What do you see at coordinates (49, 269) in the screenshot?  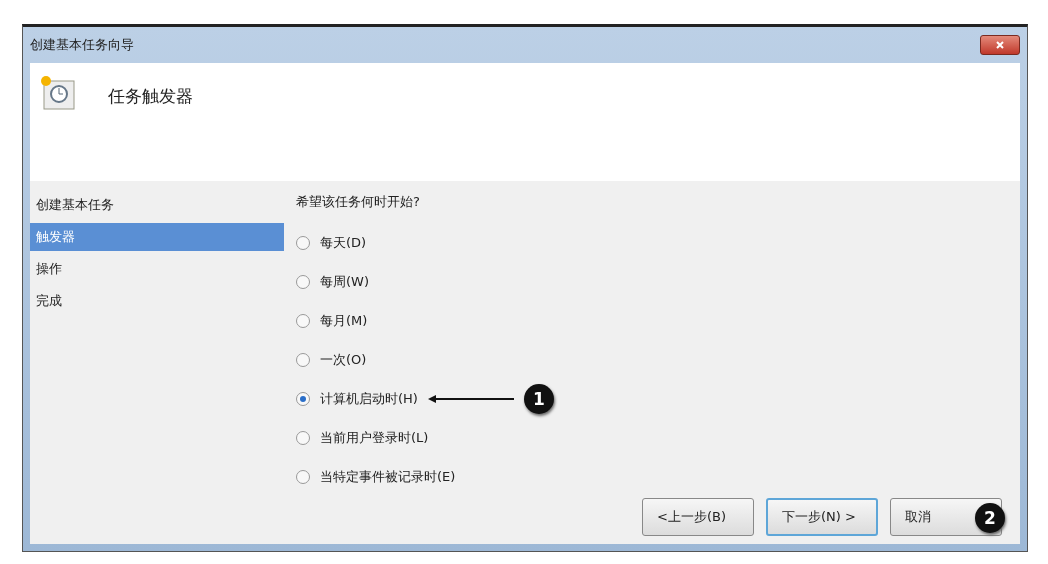 I see `step-item: 操作` at bounding box center [49, 269].